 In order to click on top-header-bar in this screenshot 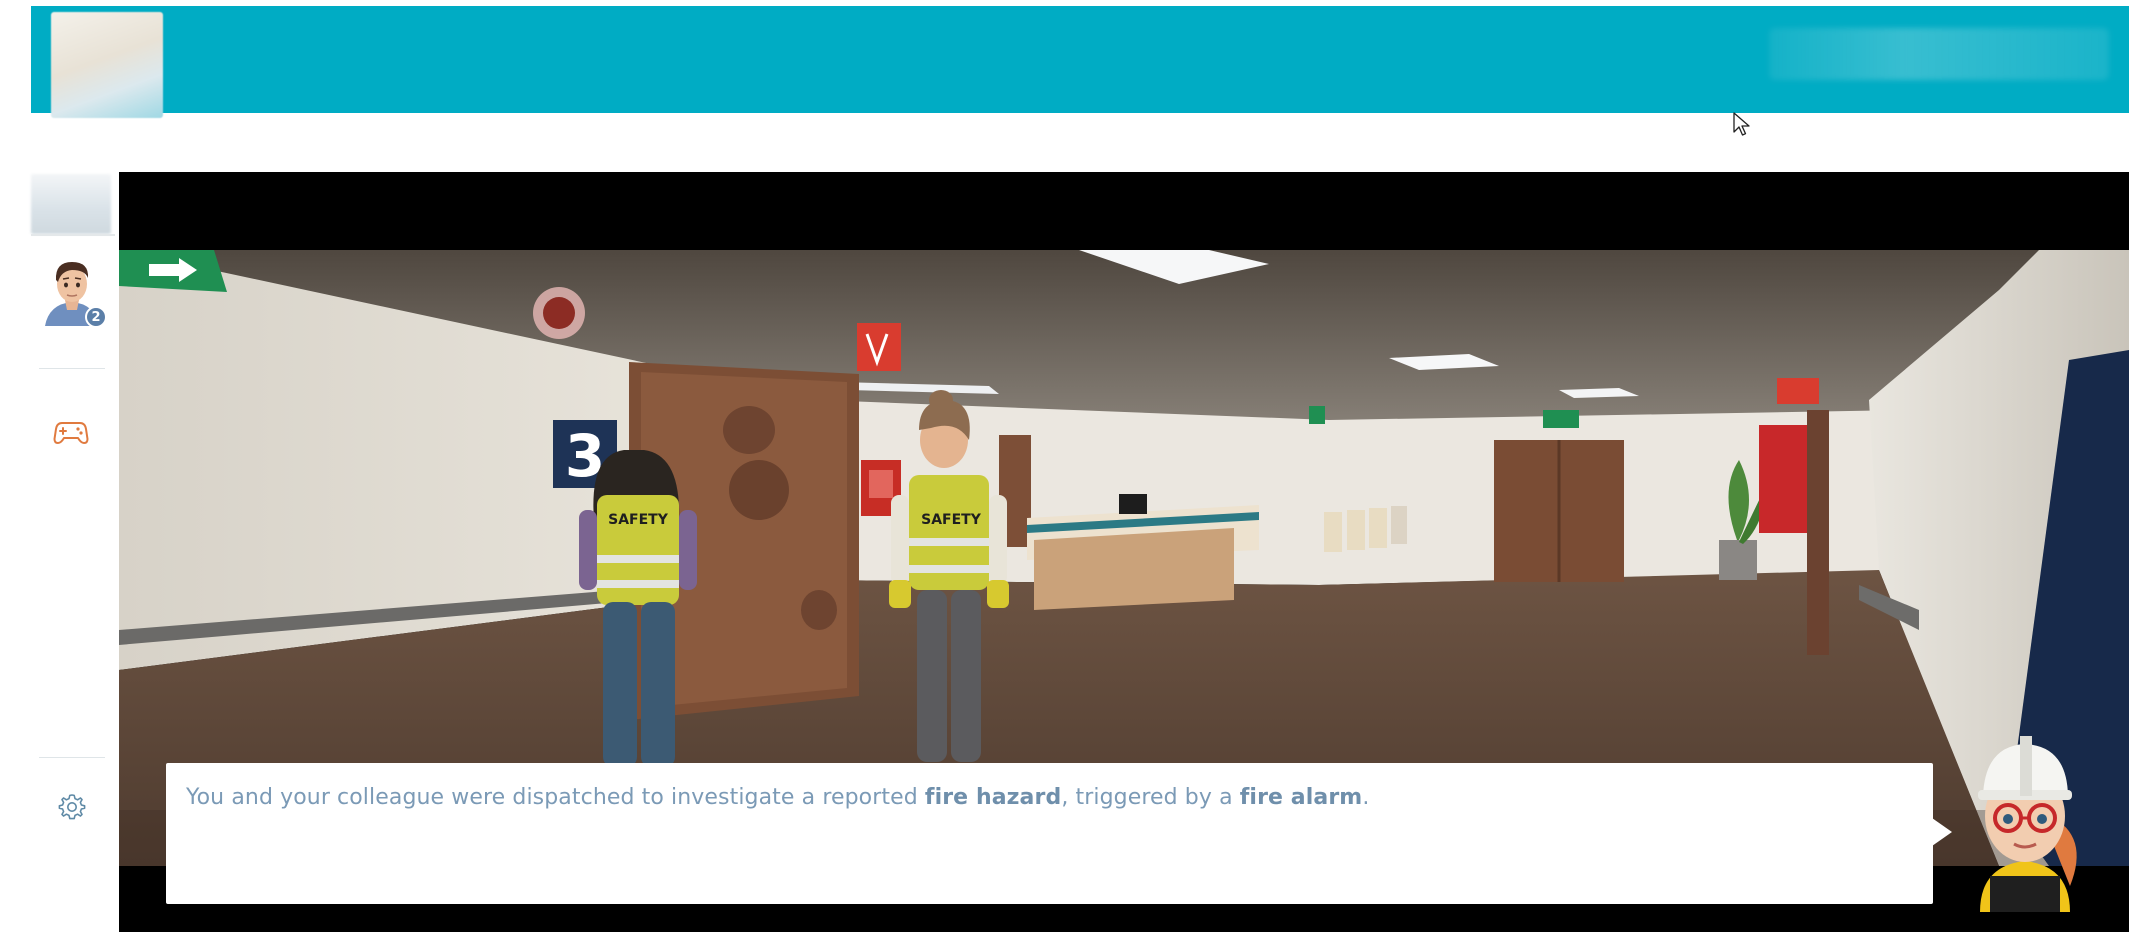, I will do `click(1080, 62)`.